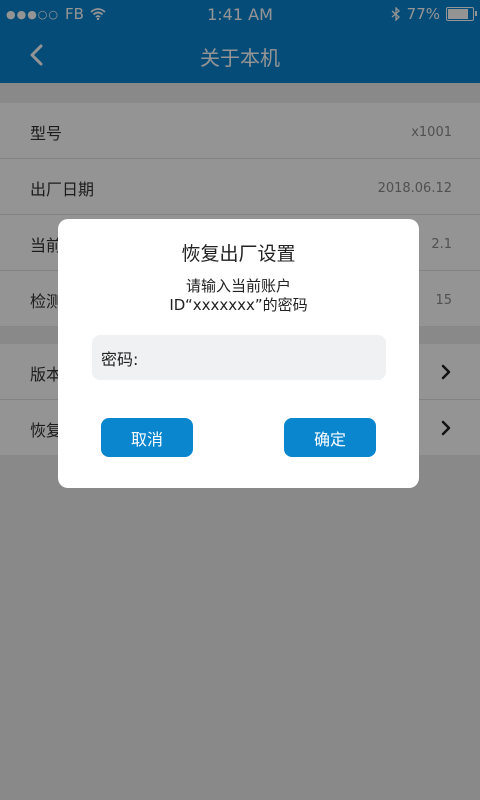 The height and width of the screenshot is (800, 480). I want to click on dialog-message: 请输入当前账户 ID“xxxxxxx”的密码, so click(238, 296).